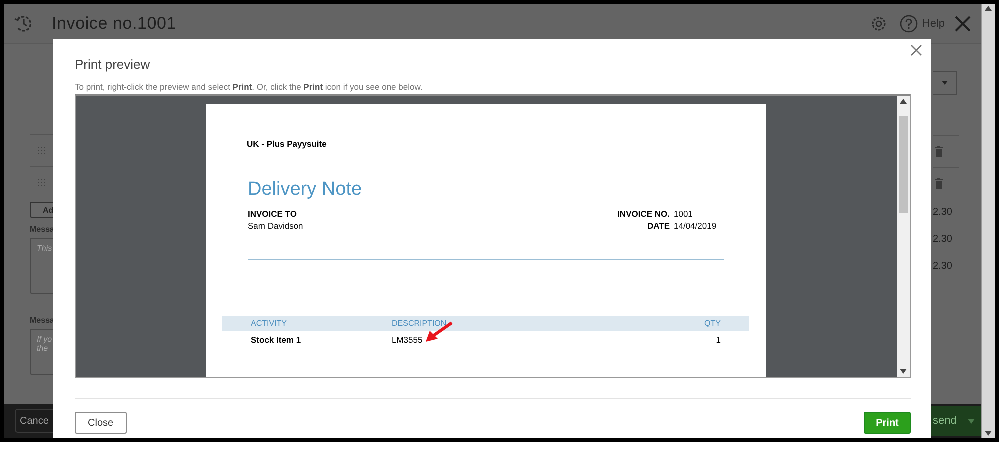 This screenshot has height=466, width=999. What do you see at coordinates (420, 323) in the screenshot?
I see `column-header: DESCRIPTION` at bounding box center [420, 323].